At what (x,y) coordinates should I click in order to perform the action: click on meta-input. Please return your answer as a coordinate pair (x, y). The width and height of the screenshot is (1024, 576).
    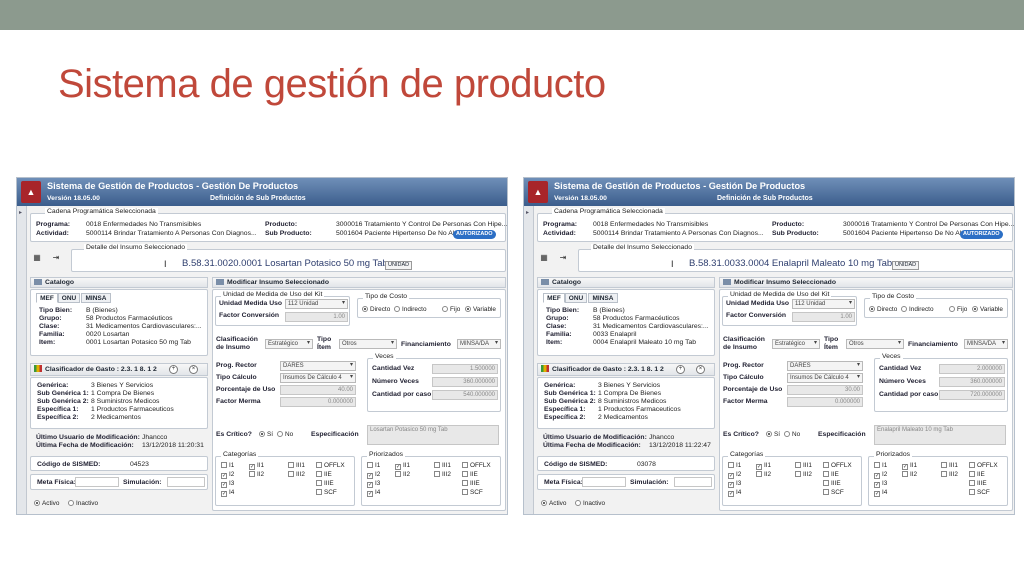
    Looking at the image, I should click on (97, 482).